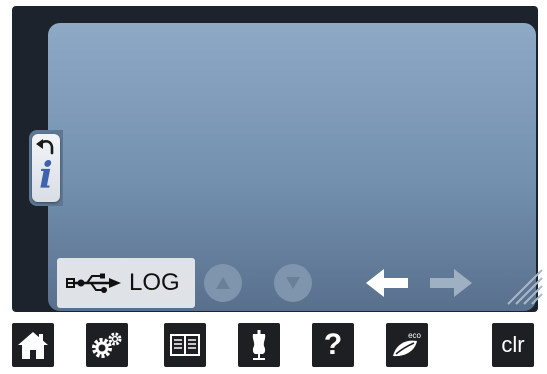 The width and height of the screenshot is (547, 374). I want to click on gears-icon, so click(107, 345).